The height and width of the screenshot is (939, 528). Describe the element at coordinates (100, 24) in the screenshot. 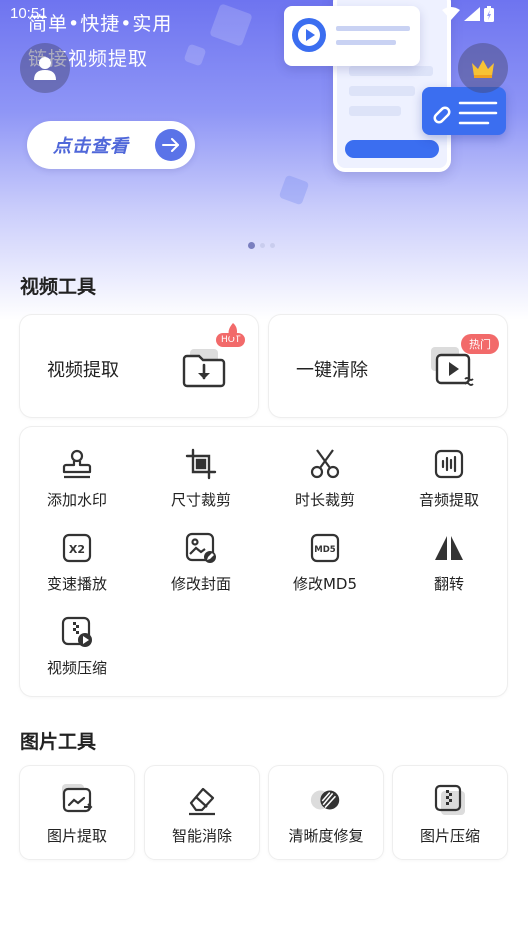

I see `banner-headline: 简单•快捷•实用` at that location.